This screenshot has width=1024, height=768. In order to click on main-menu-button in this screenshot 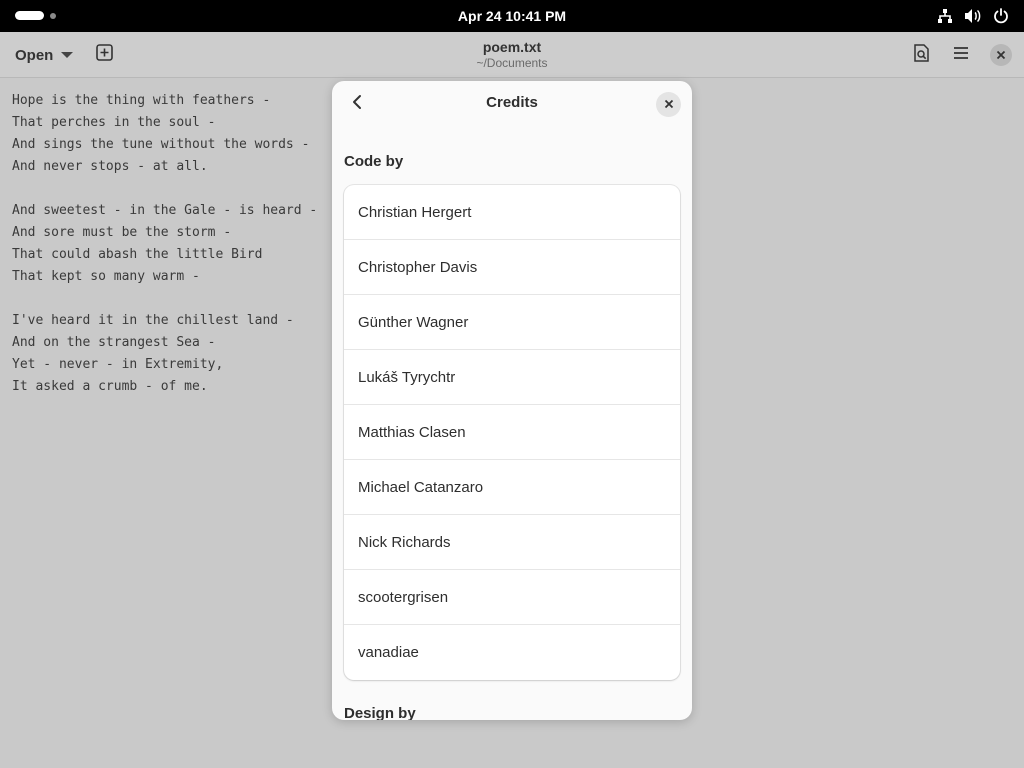, I will do `click(961, 55)`.